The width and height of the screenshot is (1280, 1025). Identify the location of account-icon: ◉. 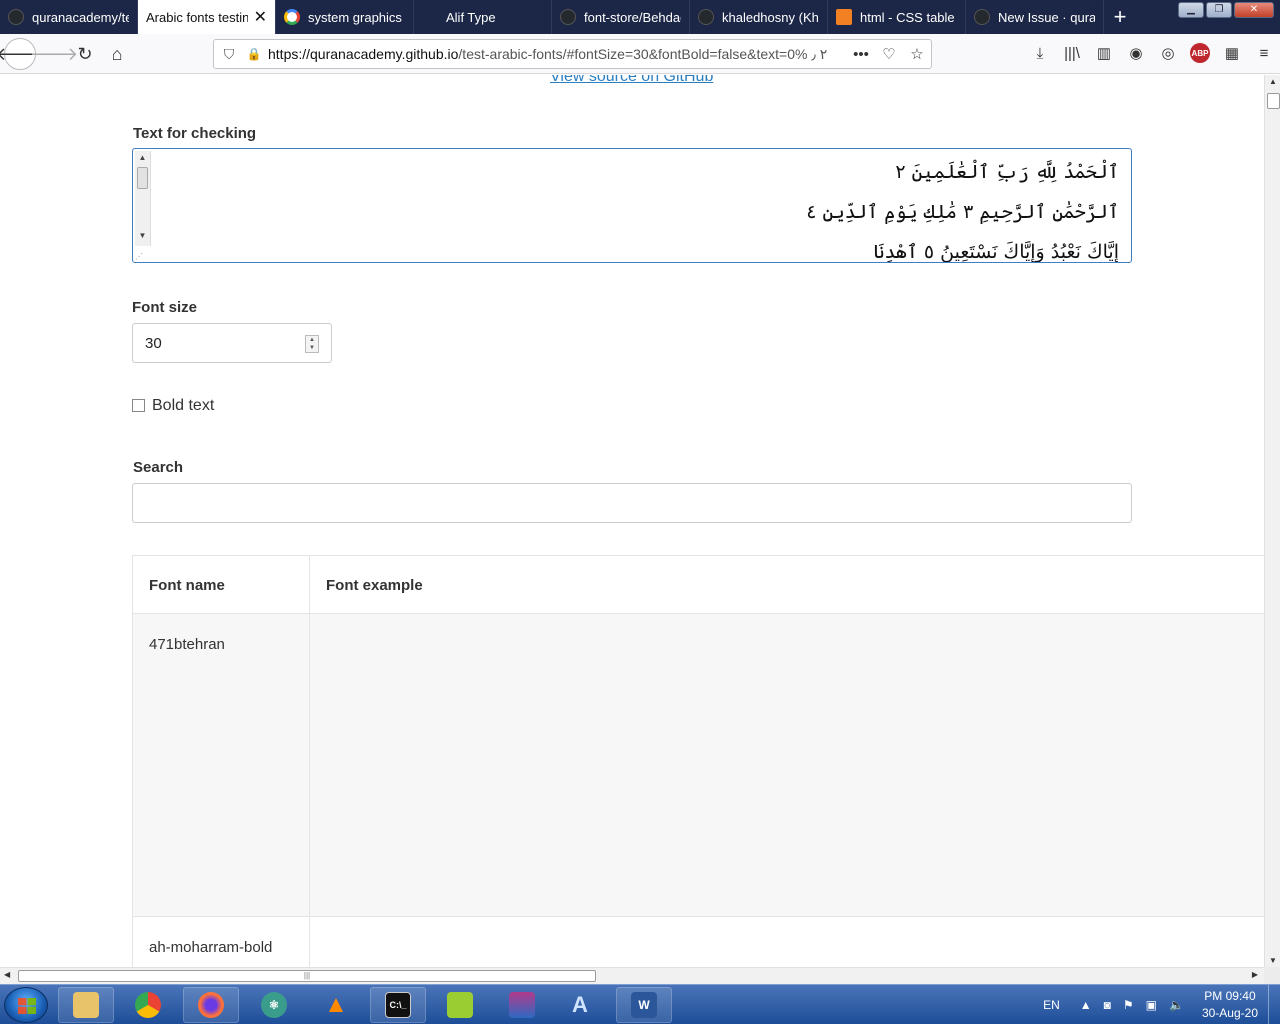
(1136, 53).